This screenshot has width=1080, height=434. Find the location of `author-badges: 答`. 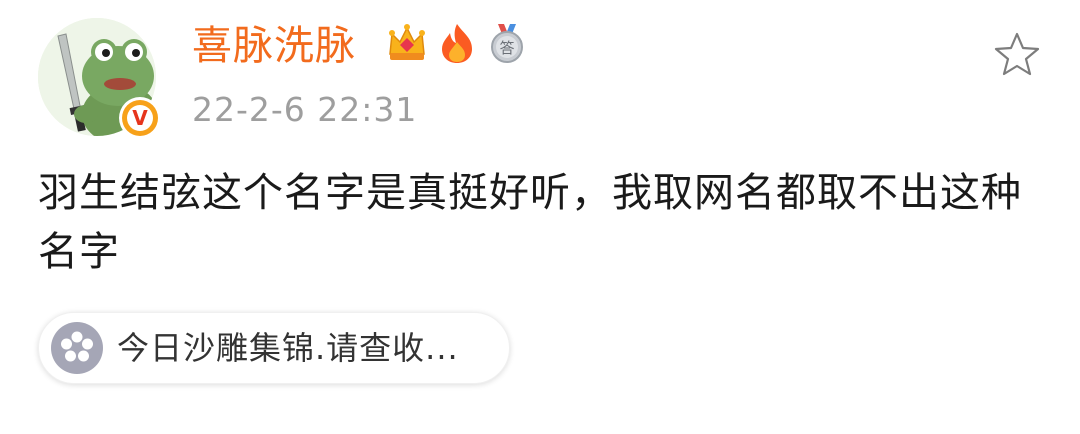

author-badges: 答 is located at coordinates (457, 43).